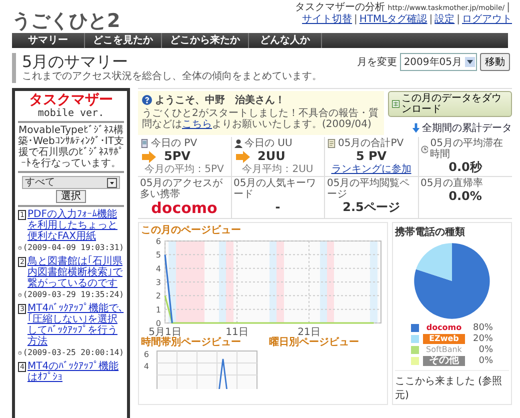 The image size is (520, 418). Describe the element at coordinates (165, 332) in the screenshot. I see `x-tick-label: 5月1日` at that location.